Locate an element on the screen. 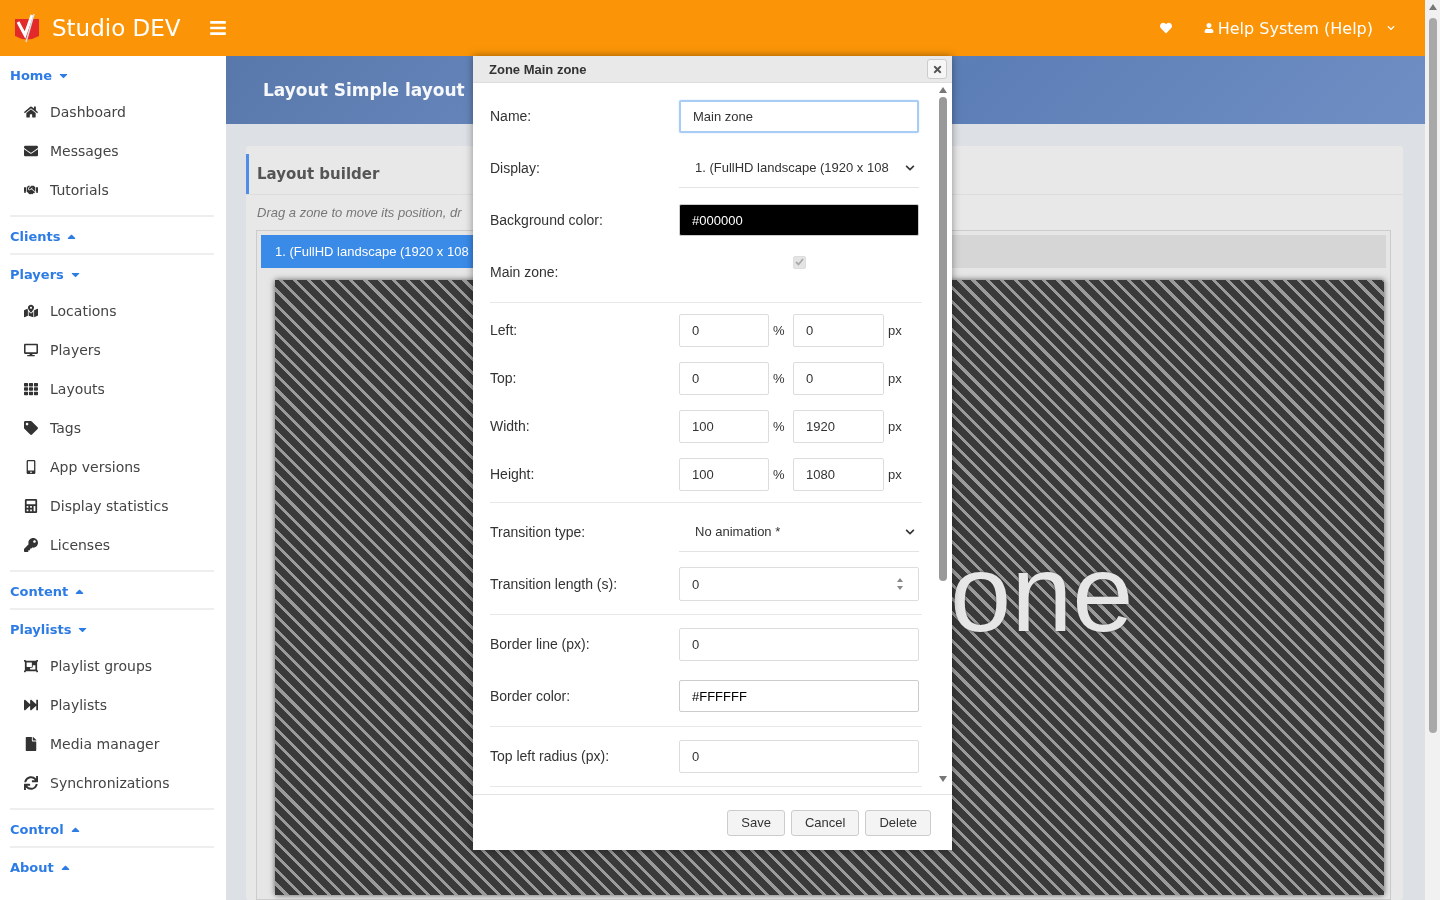 The image size is (1440, 900). field-label: Main zone: is located at coordinates (525, 272).